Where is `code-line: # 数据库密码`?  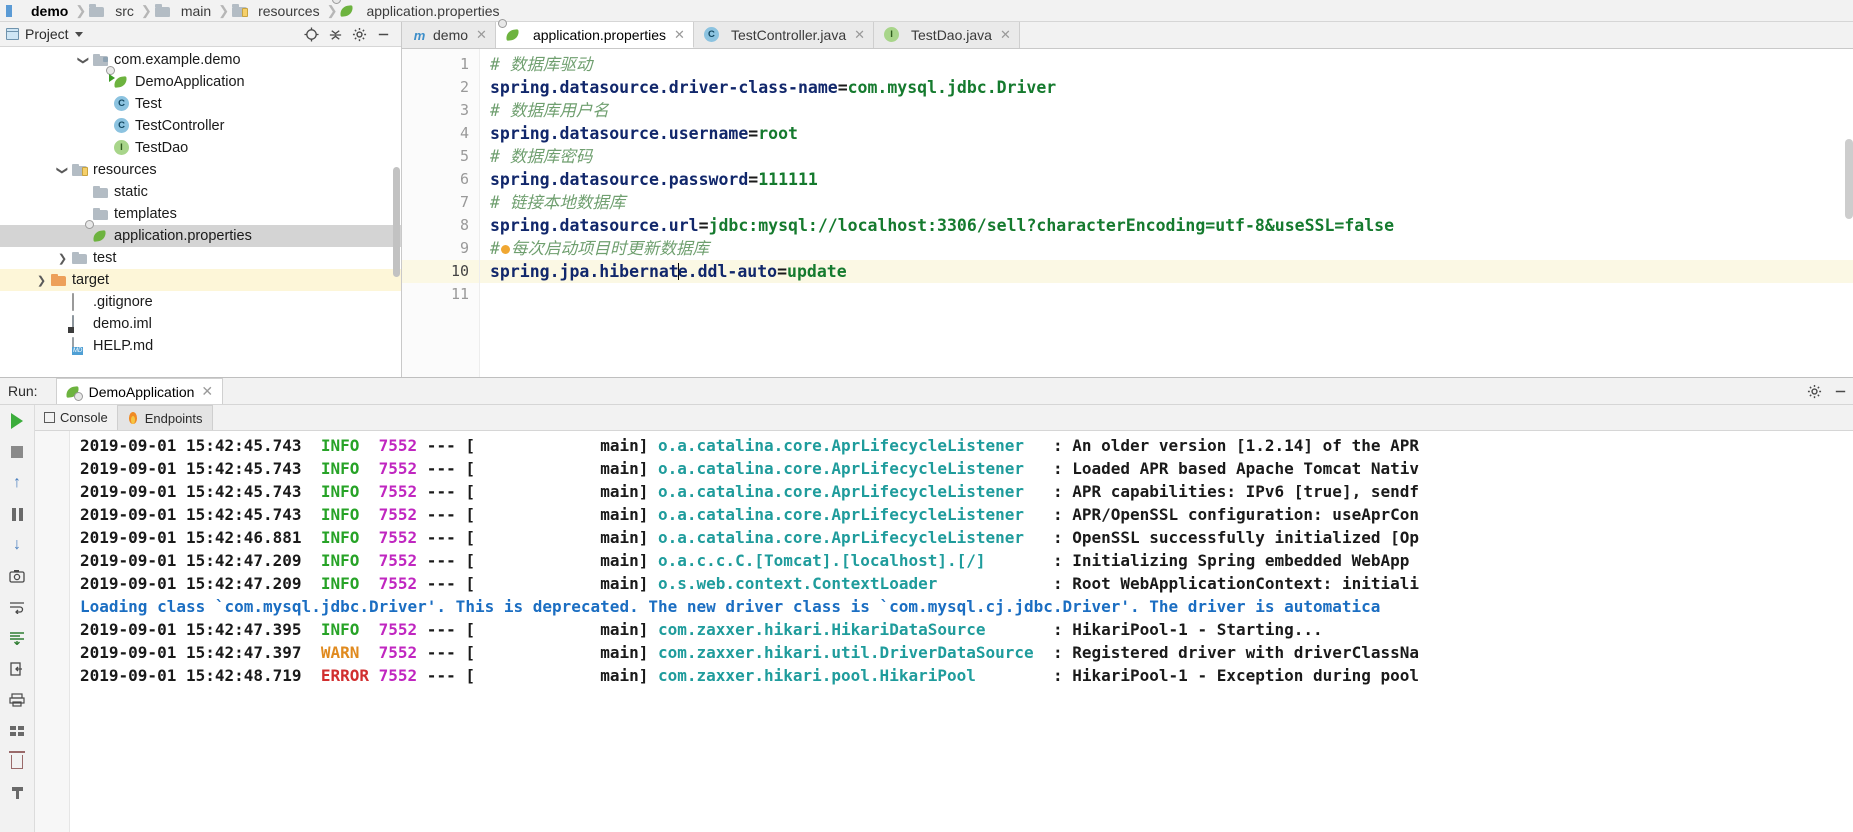 code-line: # 数据库密码 is located at coordinates (1166, 156).